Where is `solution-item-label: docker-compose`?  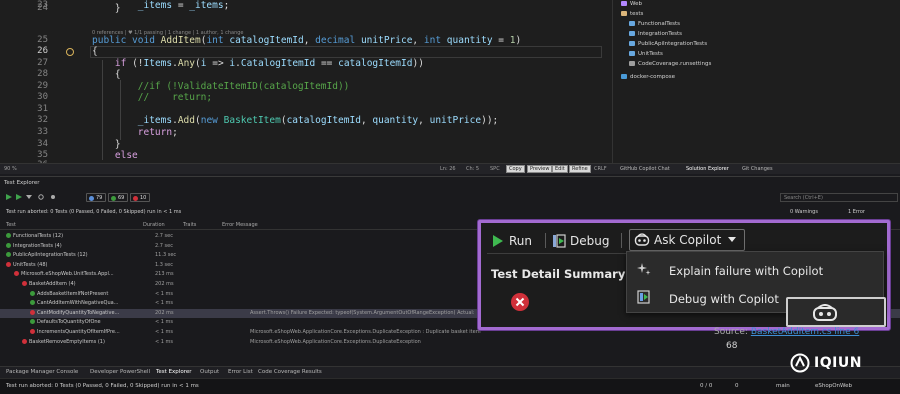 solution-item-label: docker-compose is located at coordinates (652, 77).